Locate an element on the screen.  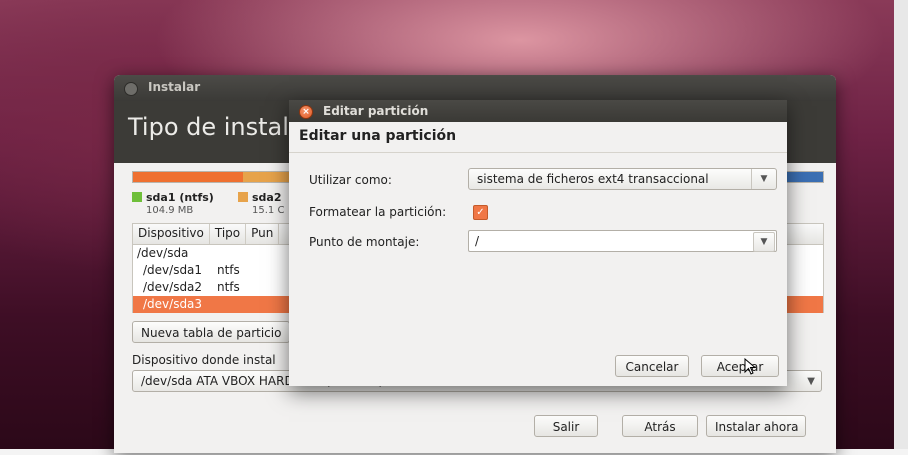
accept-button: Aceptar is located at coordinates (740, 366).